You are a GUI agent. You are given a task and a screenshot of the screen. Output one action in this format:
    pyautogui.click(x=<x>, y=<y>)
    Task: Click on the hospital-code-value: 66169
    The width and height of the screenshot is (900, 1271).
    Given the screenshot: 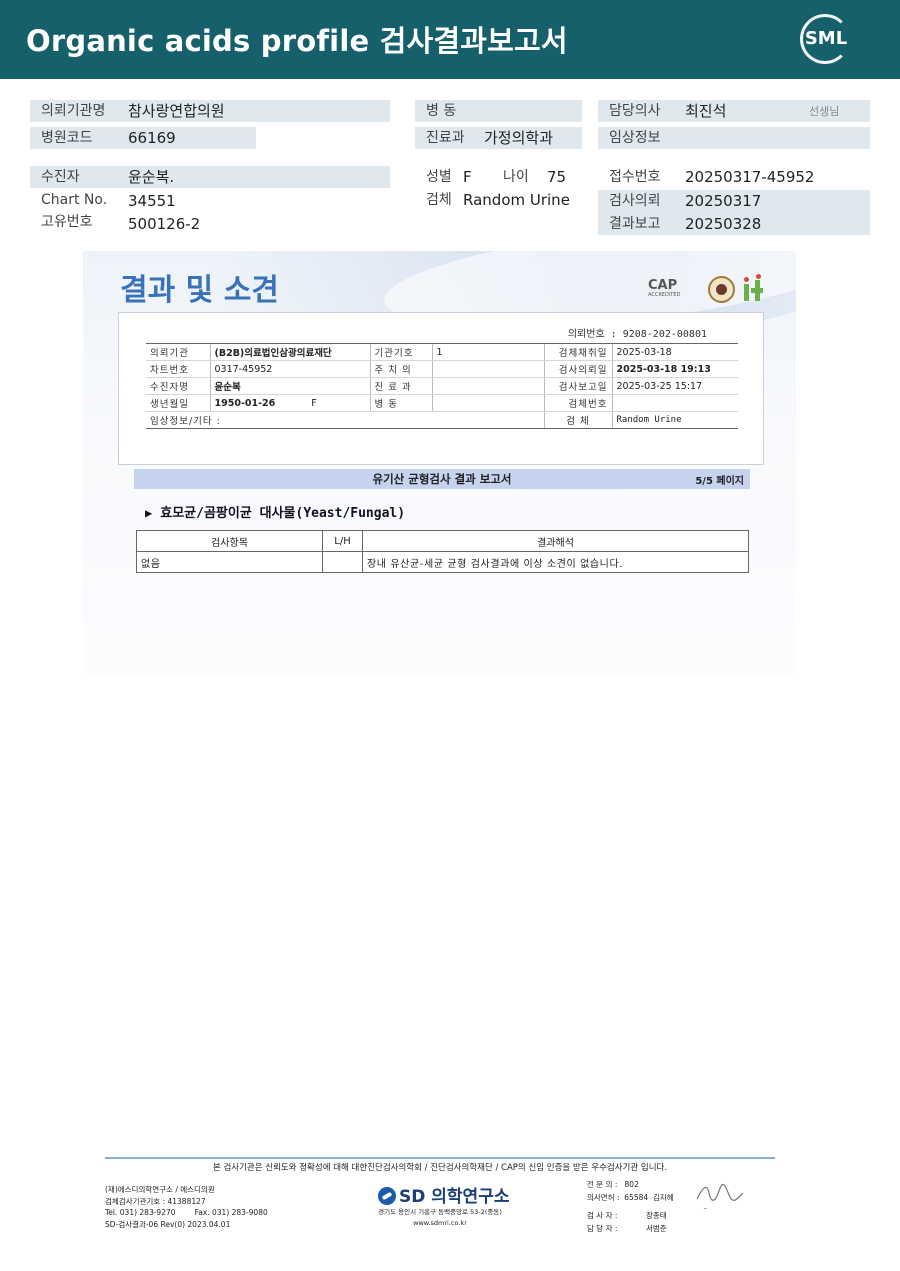 What is the action you would take?
    pyautogui.click(x=152, y=138)
    